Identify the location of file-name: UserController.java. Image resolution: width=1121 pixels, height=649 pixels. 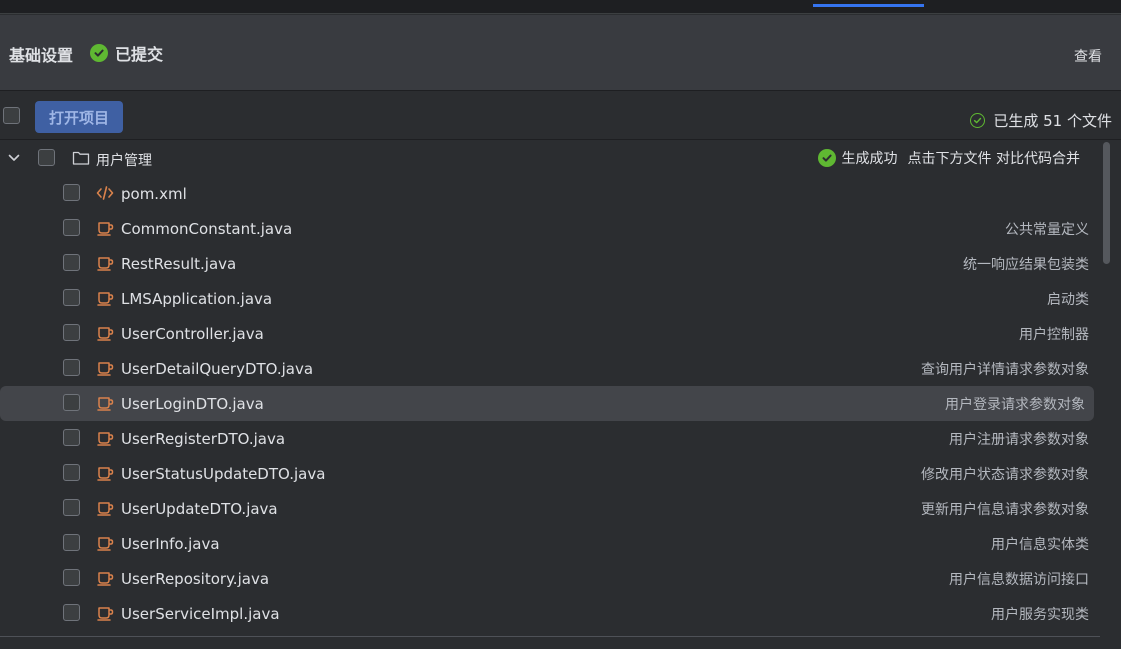
(192, 334).